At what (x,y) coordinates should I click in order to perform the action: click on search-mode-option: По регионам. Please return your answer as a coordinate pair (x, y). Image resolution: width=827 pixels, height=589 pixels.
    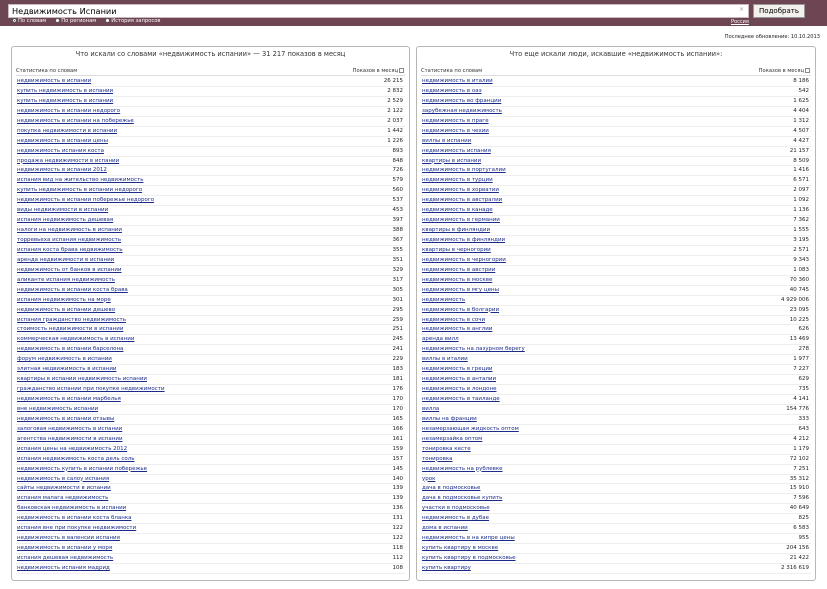
    Looking at the image, I should click on (75, 21).